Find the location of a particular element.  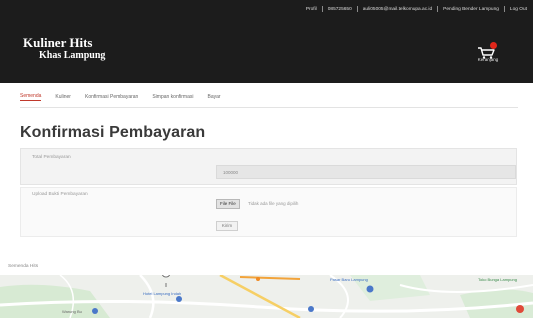

top-link-logout: Log Out is located at coordinates (518, 9).